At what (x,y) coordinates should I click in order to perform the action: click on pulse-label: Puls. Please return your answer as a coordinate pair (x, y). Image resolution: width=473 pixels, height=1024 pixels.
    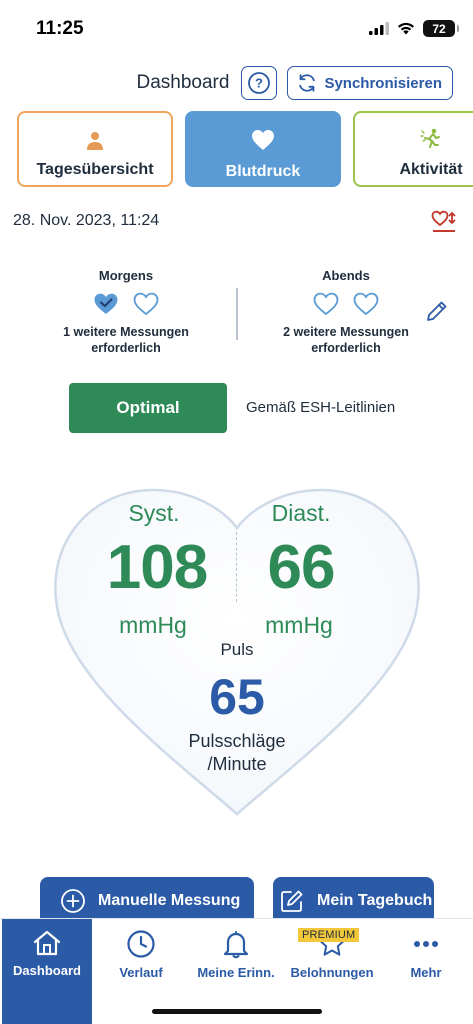
    Looking at the image, I should click on (237, 649).